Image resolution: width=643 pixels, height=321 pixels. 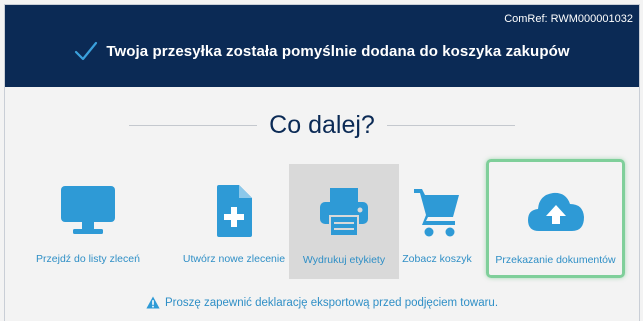 I want to click on monitor-icon, so click(x=88, y=211).